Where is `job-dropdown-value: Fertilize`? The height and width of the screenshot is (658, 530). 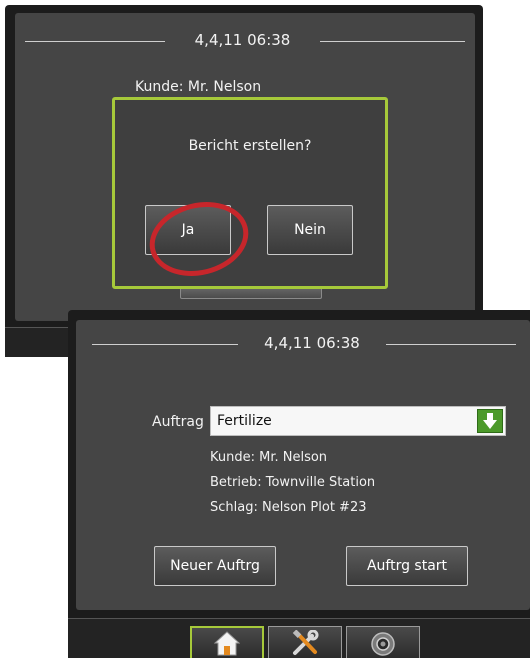 job-dropdown-value: Fertilize is located at coordinates (244, 421).